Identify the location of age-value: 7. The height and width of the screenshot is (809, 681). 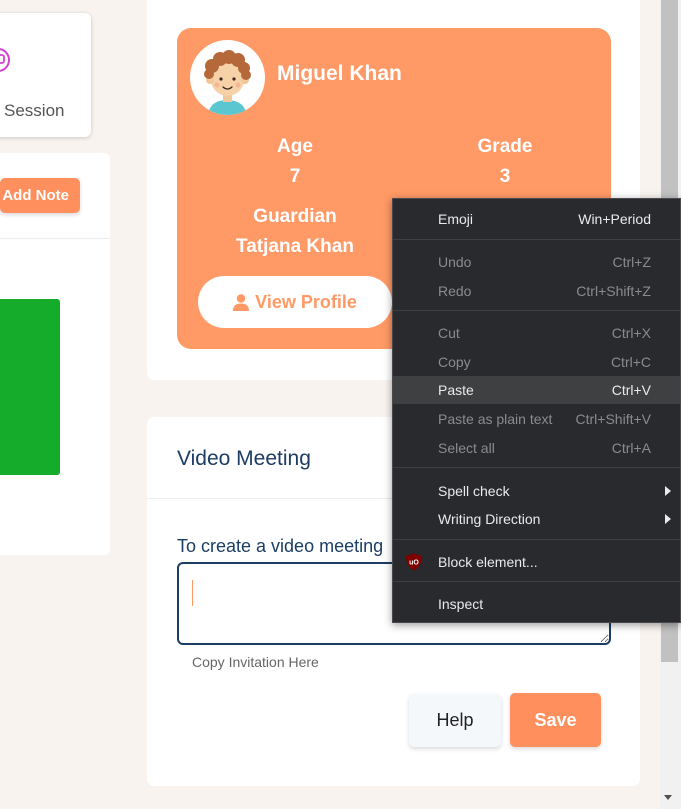
(295, 176).